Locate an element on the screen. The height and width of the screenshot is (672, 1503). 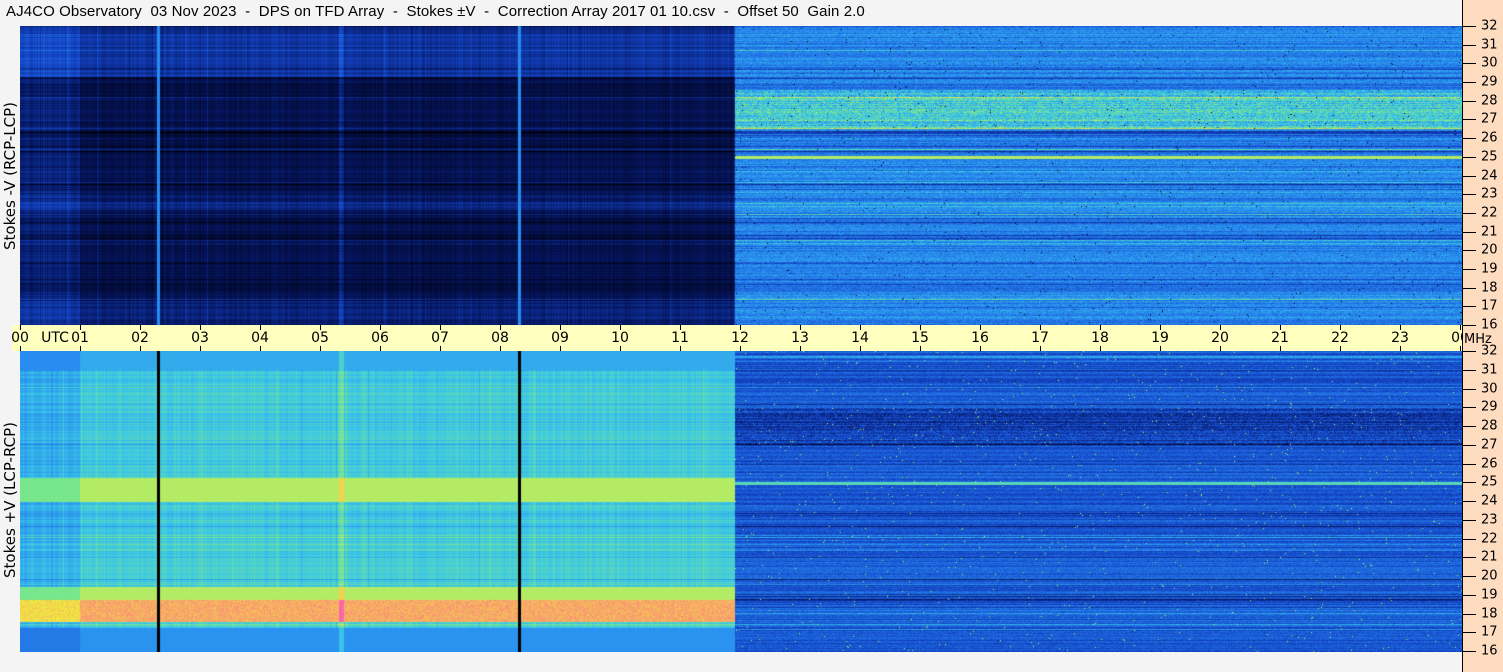
frequency-tick-label: 29 is located at coordinates (1489, 82).